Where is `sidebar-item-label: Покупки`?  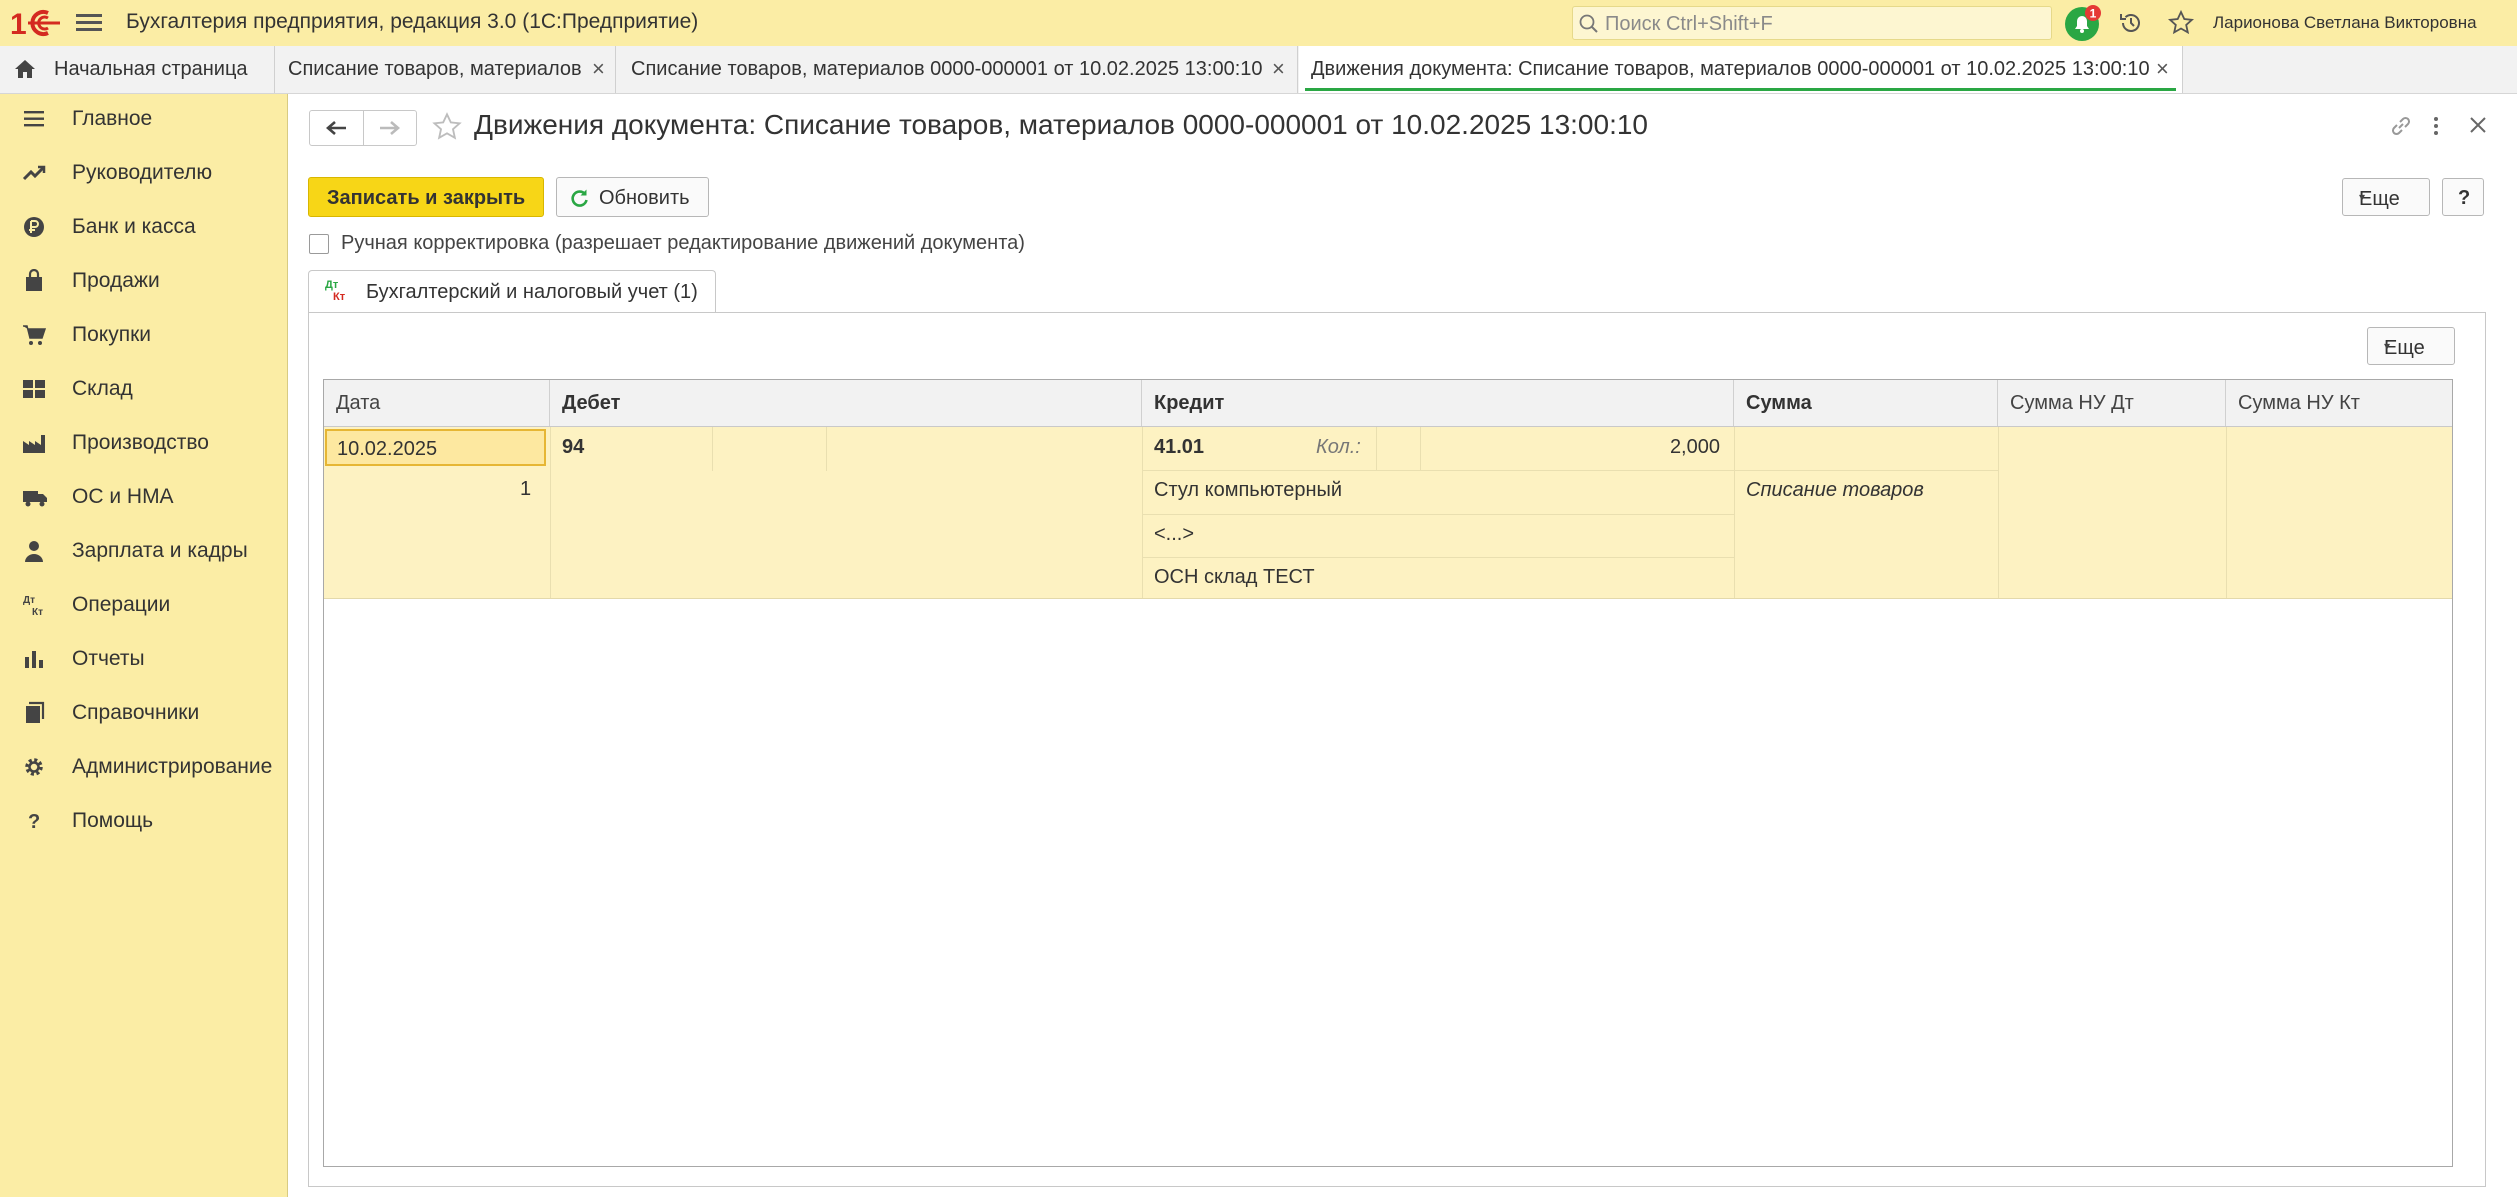
sidebar-item-label: Покупки is located at coordinates (111, 334).